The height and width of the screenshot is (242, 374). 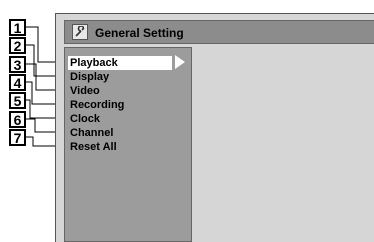 What do you see at coordinates (85, 91) in the screenshot?
I see `menu-item-video: Video` at bounding box center [85, 91].